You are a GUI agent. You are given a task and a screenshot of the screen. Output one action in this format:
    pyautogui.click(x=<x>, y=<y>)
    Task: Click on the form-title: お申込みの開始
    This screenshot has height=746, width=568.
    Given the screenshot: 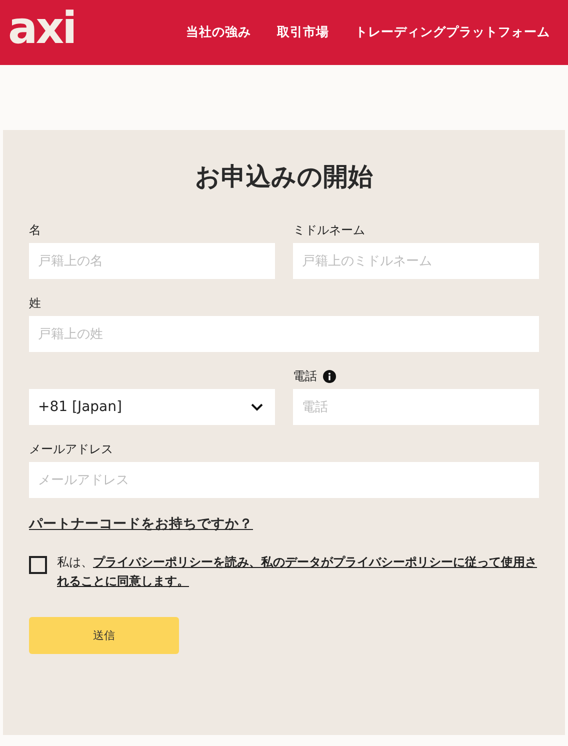 What is the action you would take?
    pyautogui.click(x=284, y=177)
    